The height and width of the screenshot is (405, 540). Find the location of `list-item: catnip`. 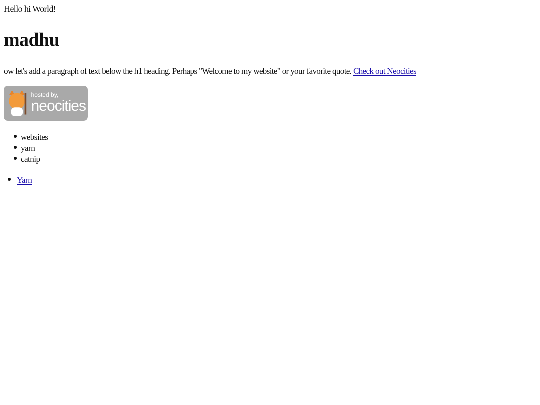

list-item: catnip is located at coordinates (30, 159).